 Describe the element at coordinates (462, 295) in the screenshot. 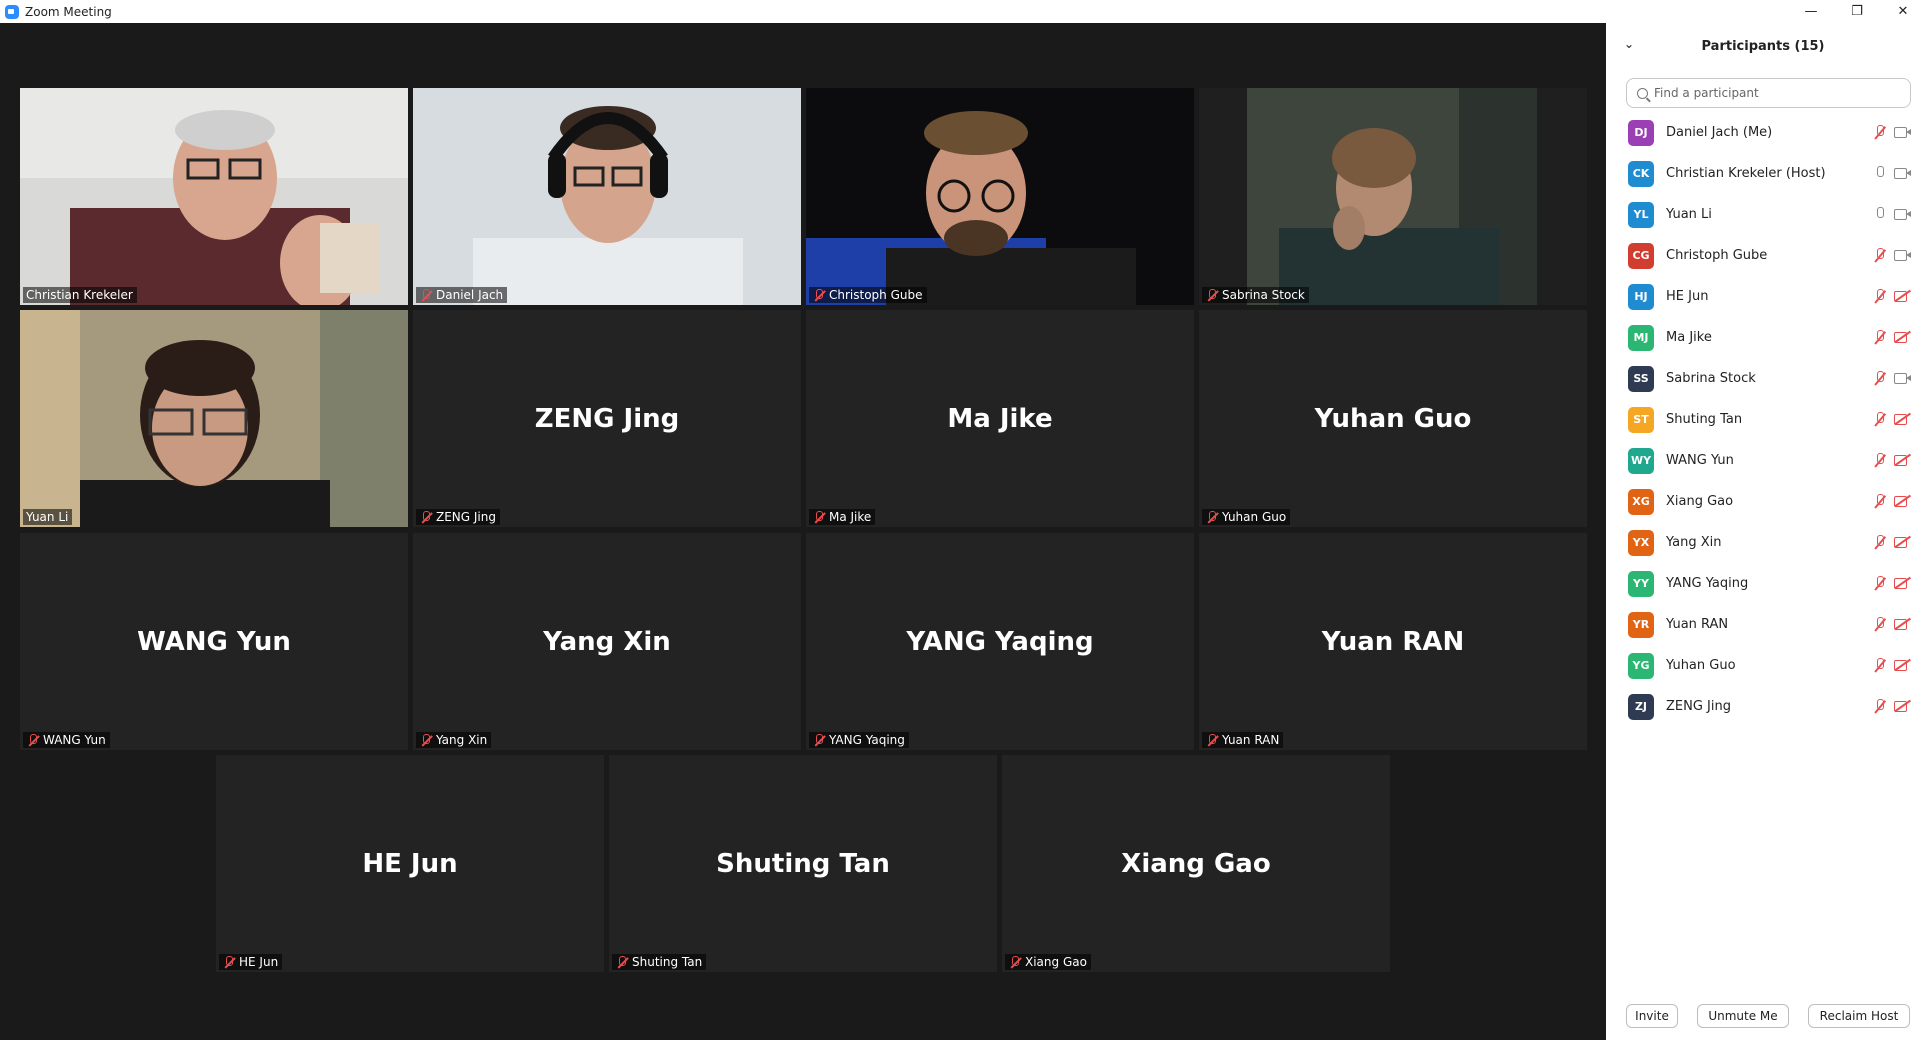

I see `tile-name-label: Daniel Jach` at that location.